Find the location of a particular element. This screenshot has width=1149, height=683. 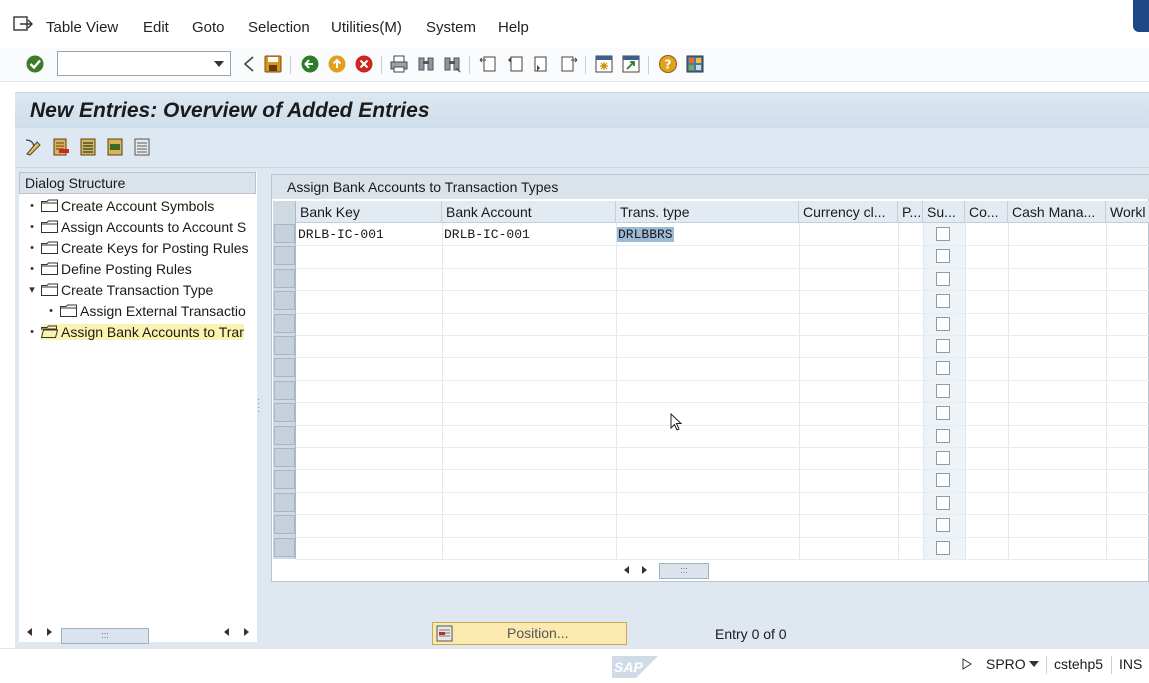

enter-icon is located at coordinates (35, 64).